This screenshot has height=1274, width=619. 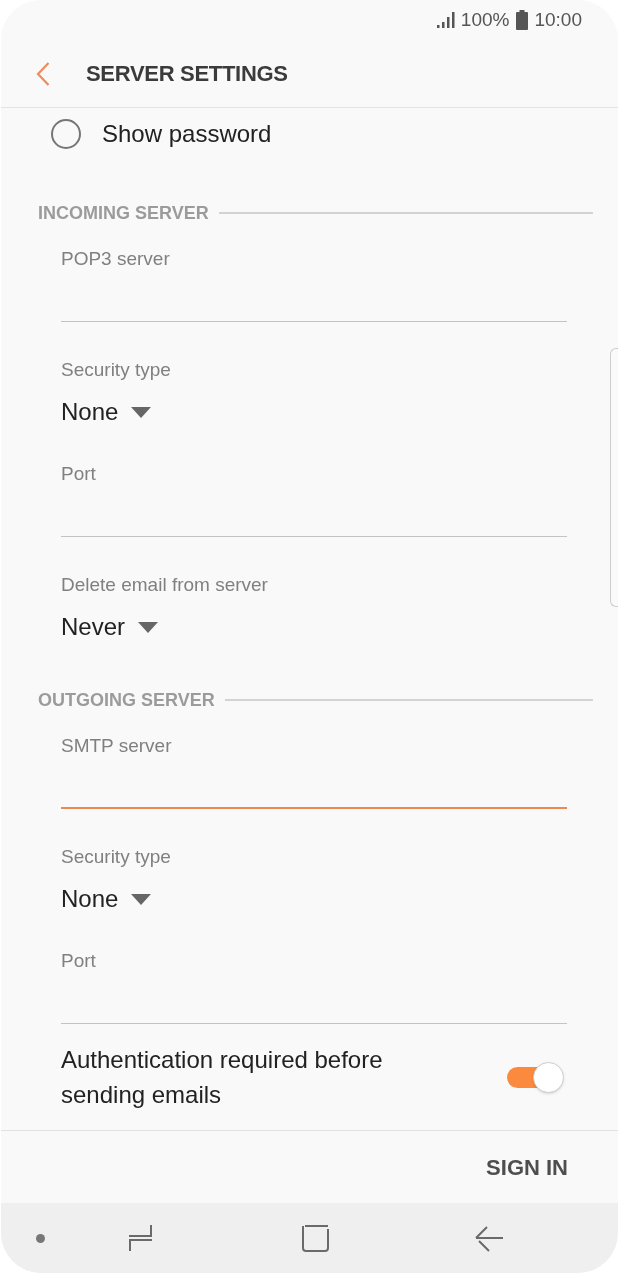 I want to click on battery-level: 100%, so click(x=485, y=19).